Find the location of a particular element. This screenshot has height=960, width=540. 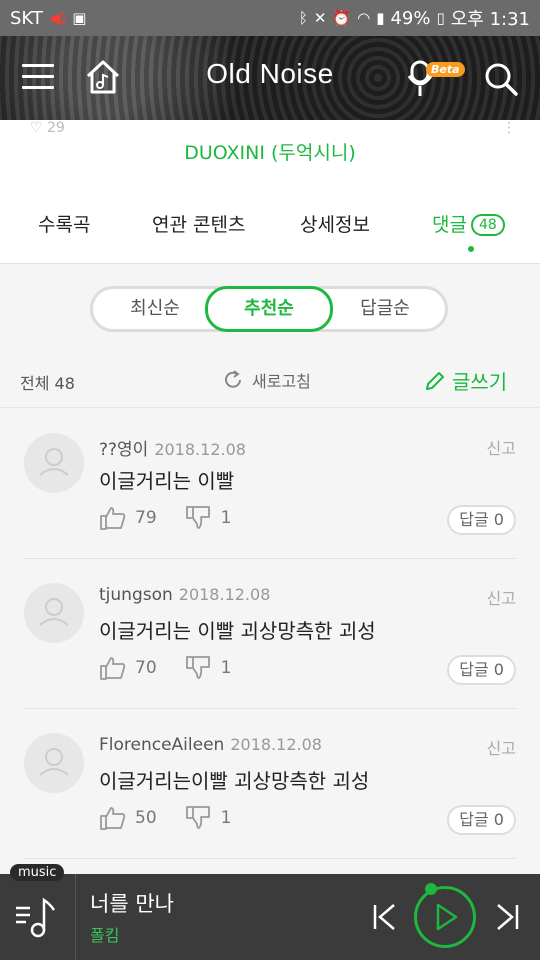

alarm-icon: ⏰ is located at coordinates (342, 18).